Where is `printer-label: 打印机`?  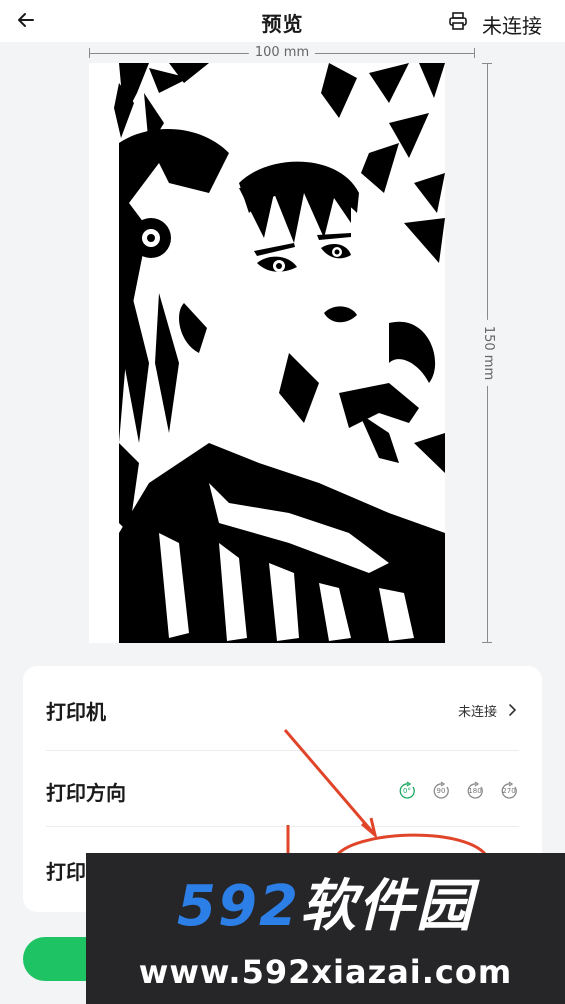
printer-label: 打印机 is located at coordinates (76, 711).